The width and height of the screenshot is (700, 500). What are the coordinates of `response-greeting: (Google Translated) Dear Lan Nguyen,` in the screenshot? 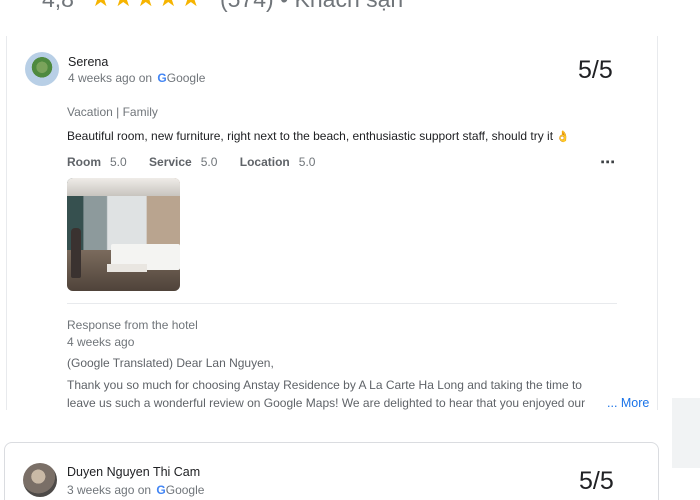 It's located at (170, 363).